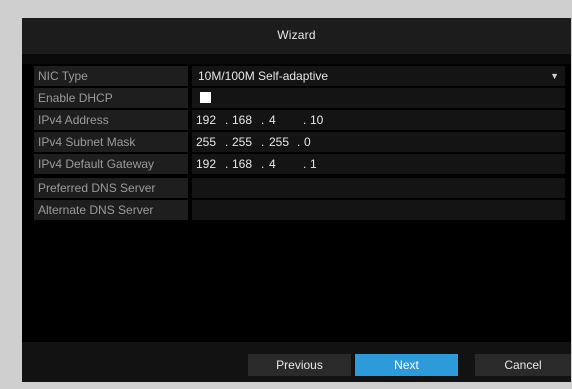 Image resolution: width=572 pixels, height=389 pixels. Describe the element at coordinates (206, 164) in the screenshot. I see `gateway-octet-1: 192` at that location.